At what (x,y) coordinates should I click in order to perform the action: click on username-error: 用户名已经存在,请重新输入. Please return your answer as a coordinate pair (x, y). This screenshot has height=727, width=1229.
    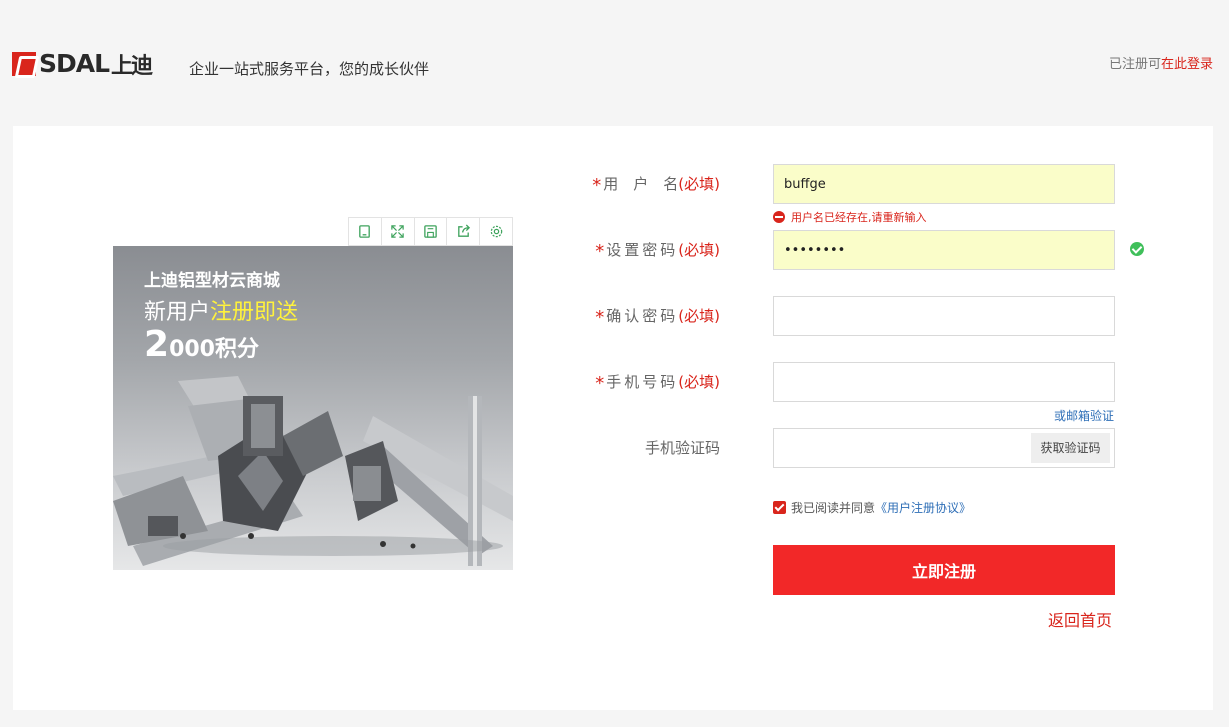
    Looking at the image, I should click on (850, 217).